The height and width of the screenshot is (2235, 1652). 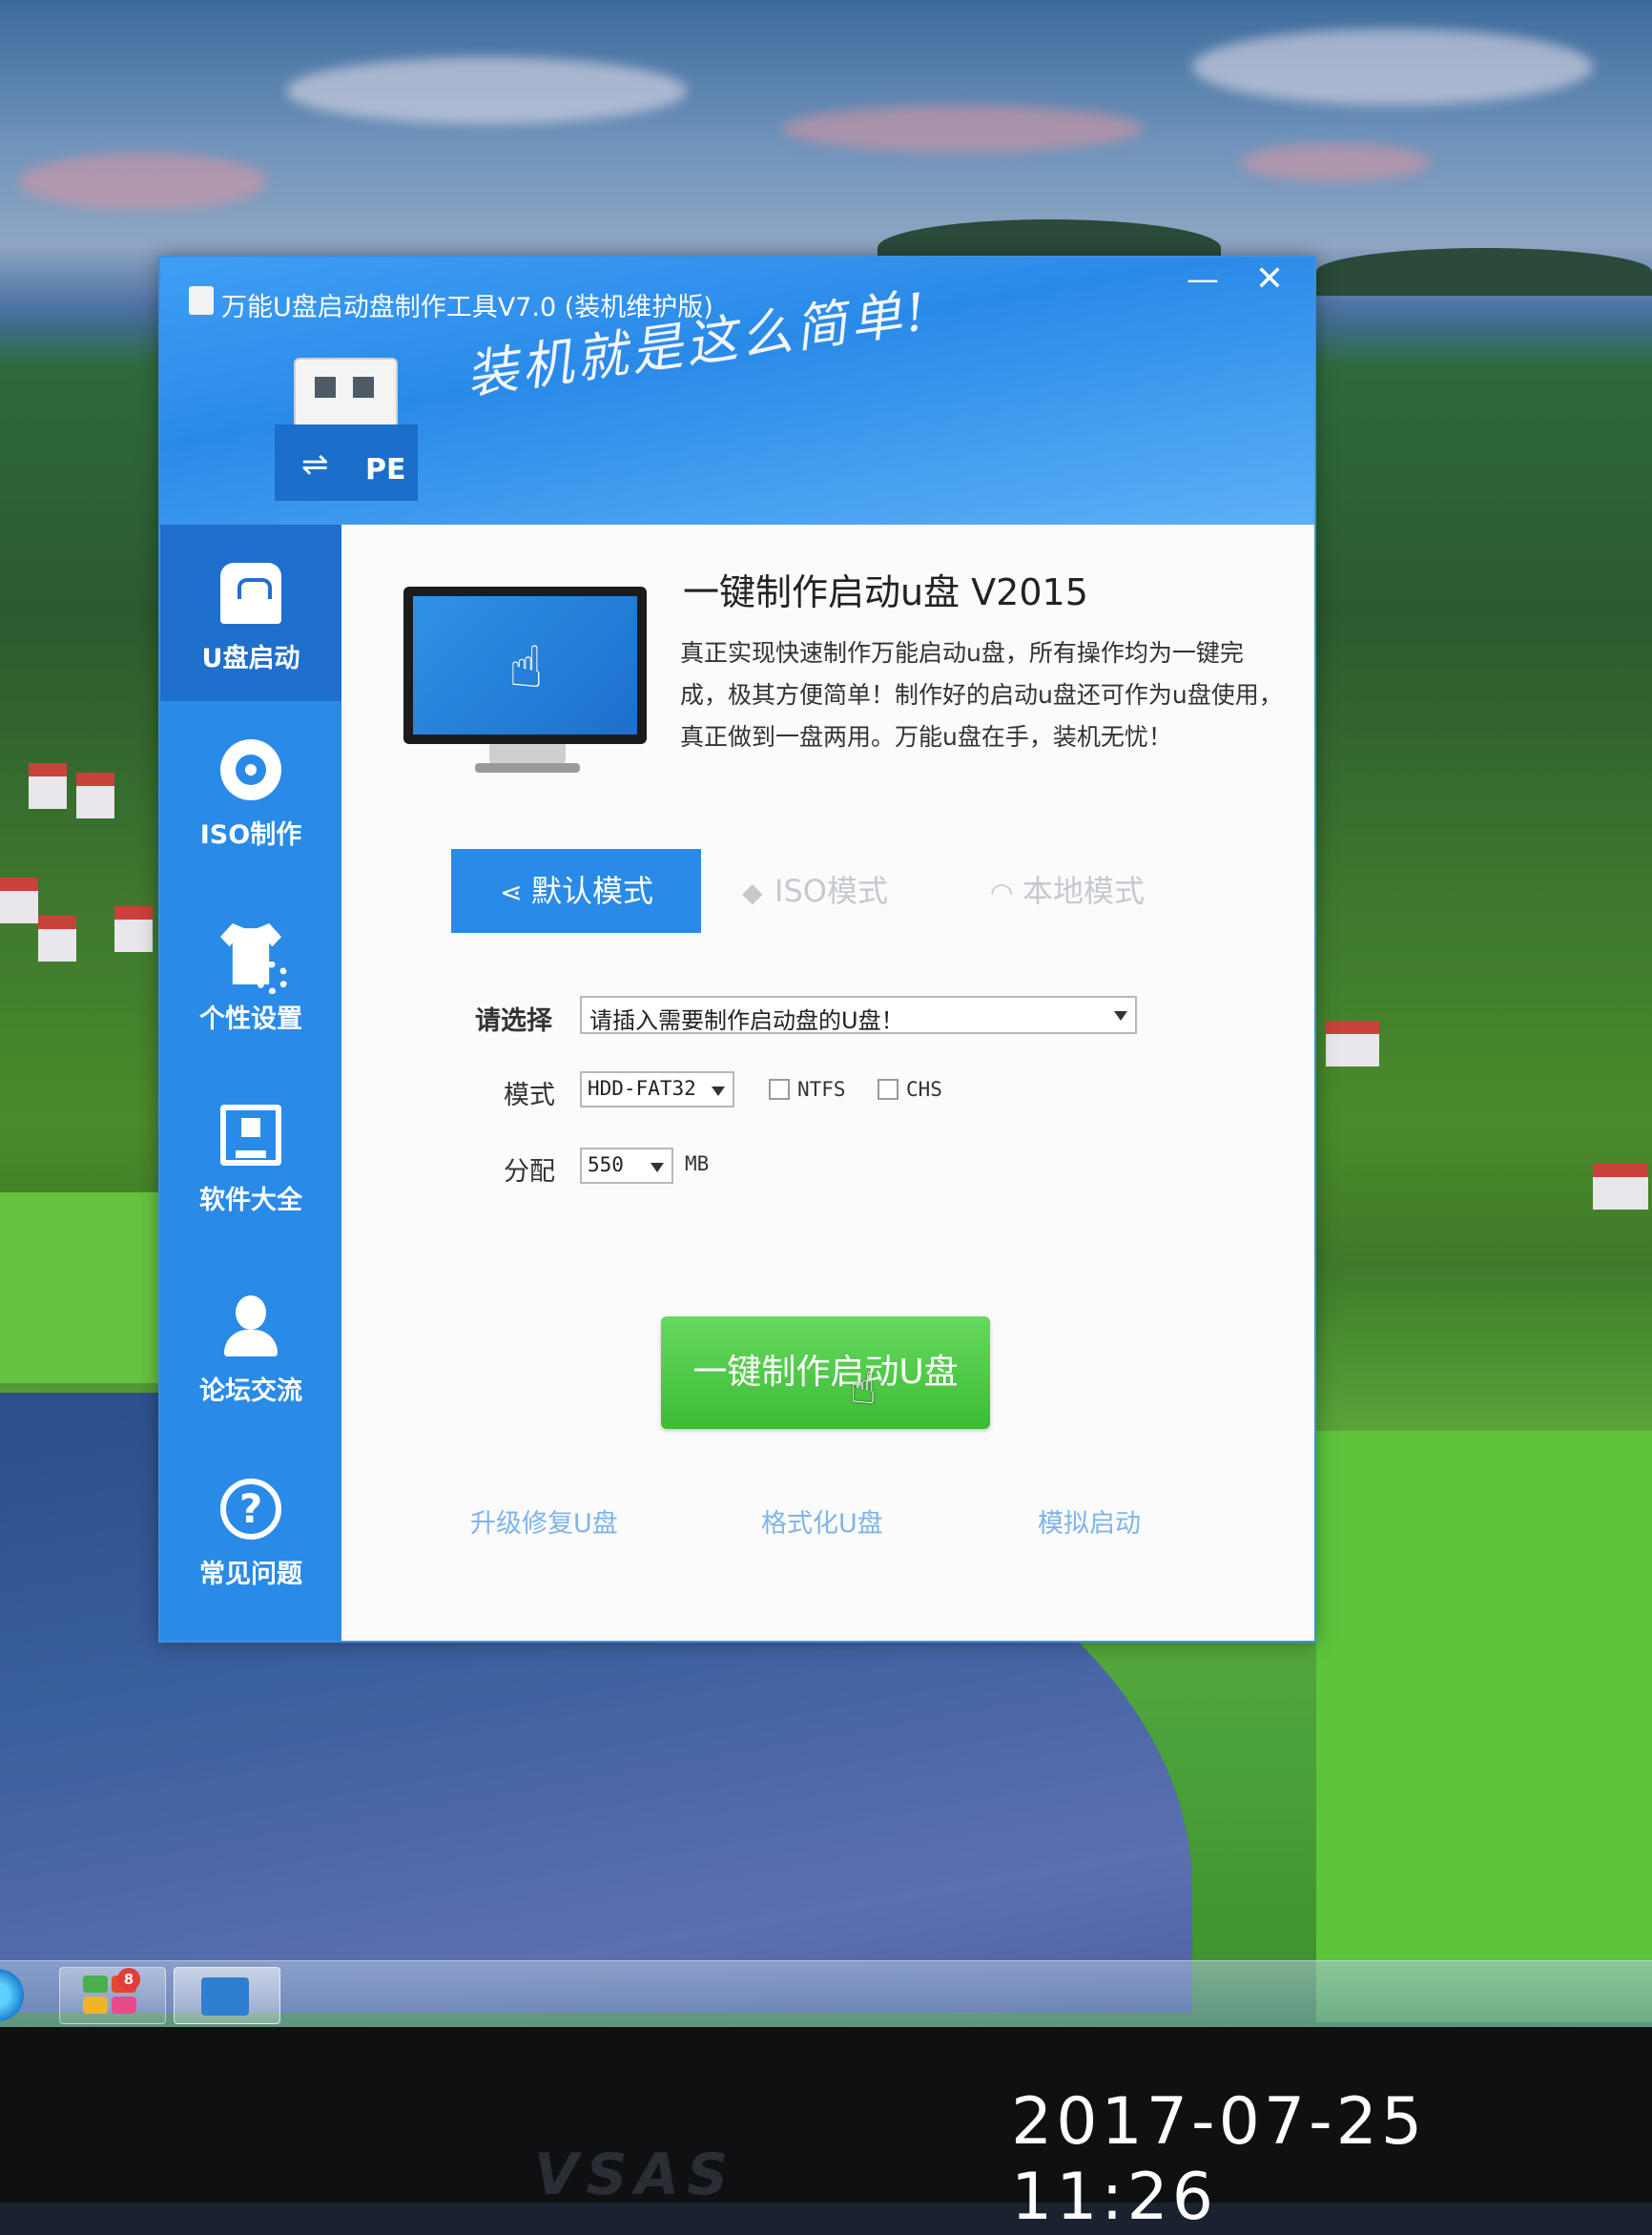 I want to click on wallpaper-hill, so click(x=1484, y=272).